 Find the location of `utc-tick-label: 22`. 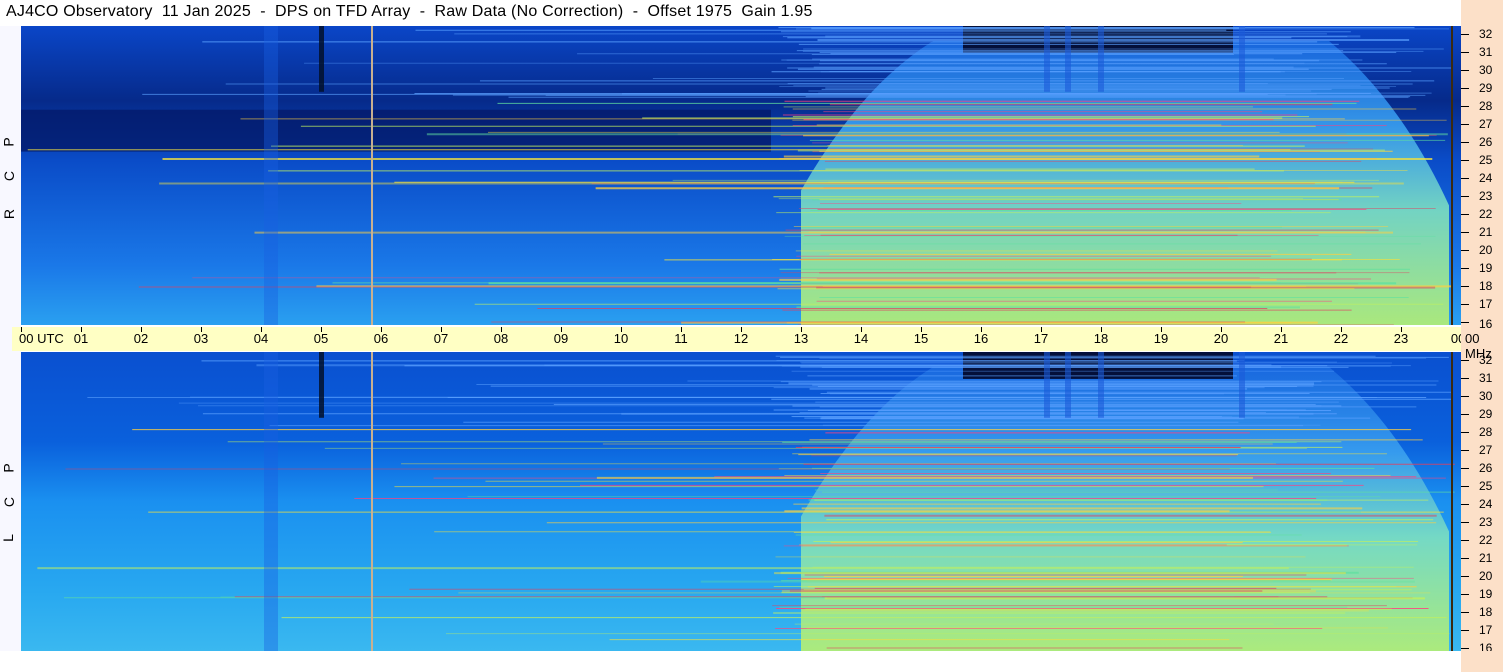

utc-tick-label: 22 is located at coordinates (1341, 338).